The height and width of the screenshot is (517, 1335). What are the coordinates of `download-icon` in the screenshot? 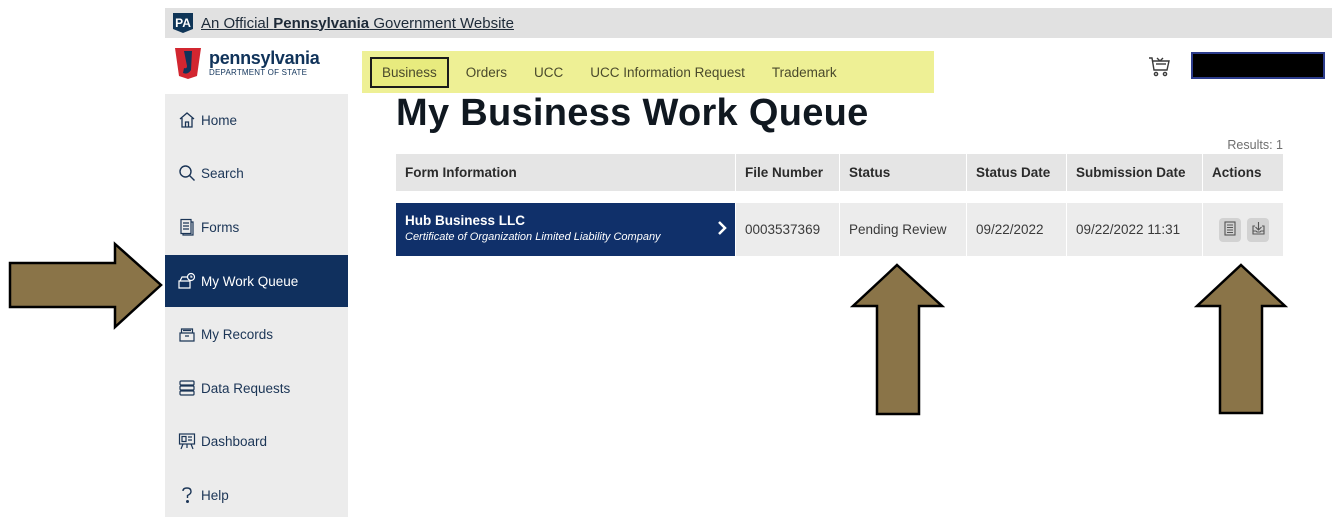 It's located at (1258, 230).